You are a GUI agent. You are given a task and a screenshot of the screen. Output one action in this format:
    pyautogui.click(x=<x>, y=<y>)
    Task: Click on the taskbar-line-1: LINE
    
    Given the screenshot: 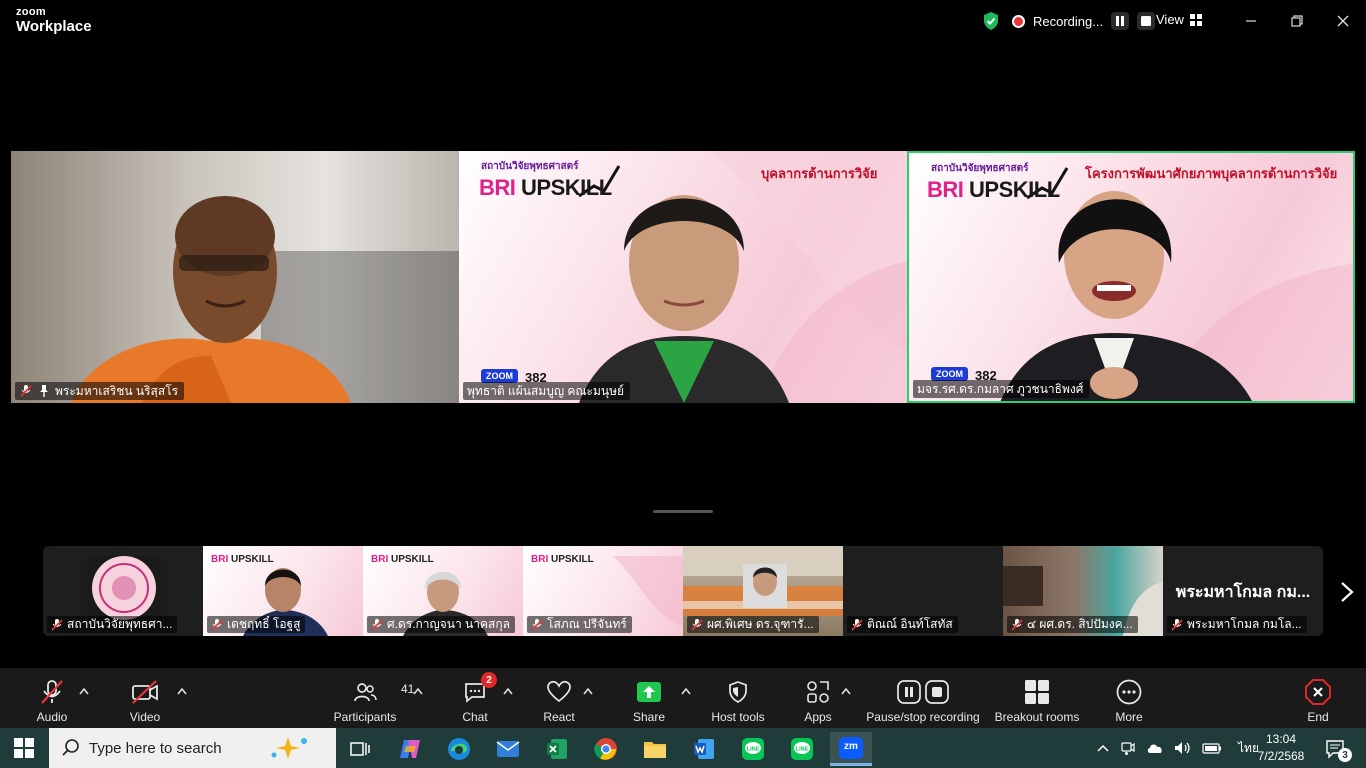 What is the action you would take?
    pyautogui.click(x=753, y=749)
    